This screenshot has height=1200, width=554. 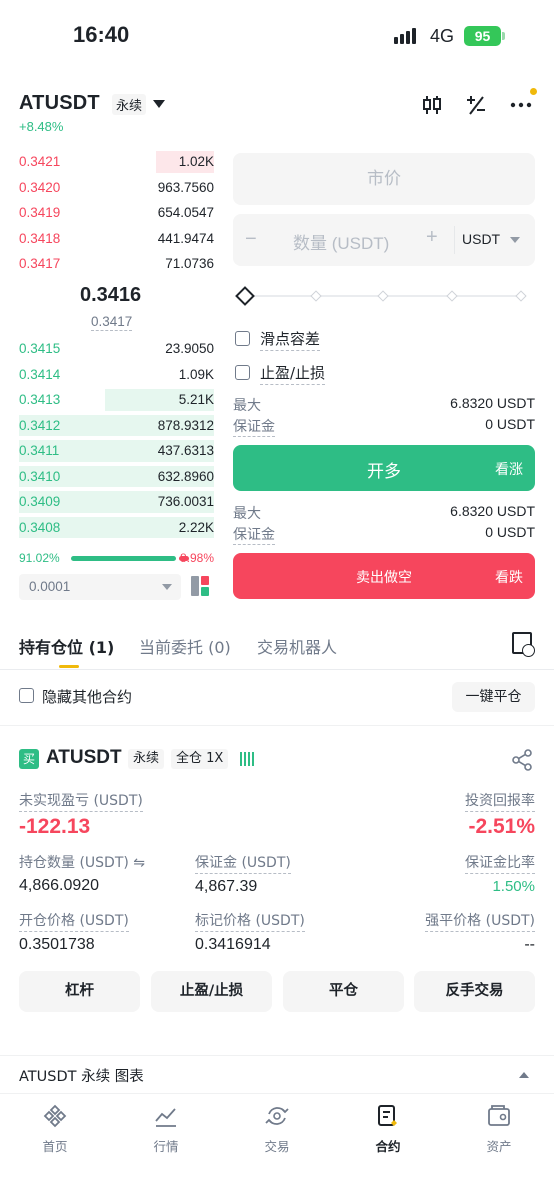 I want to click on bid-row: 0.3414 1.09K, so click(x=116, y=375).